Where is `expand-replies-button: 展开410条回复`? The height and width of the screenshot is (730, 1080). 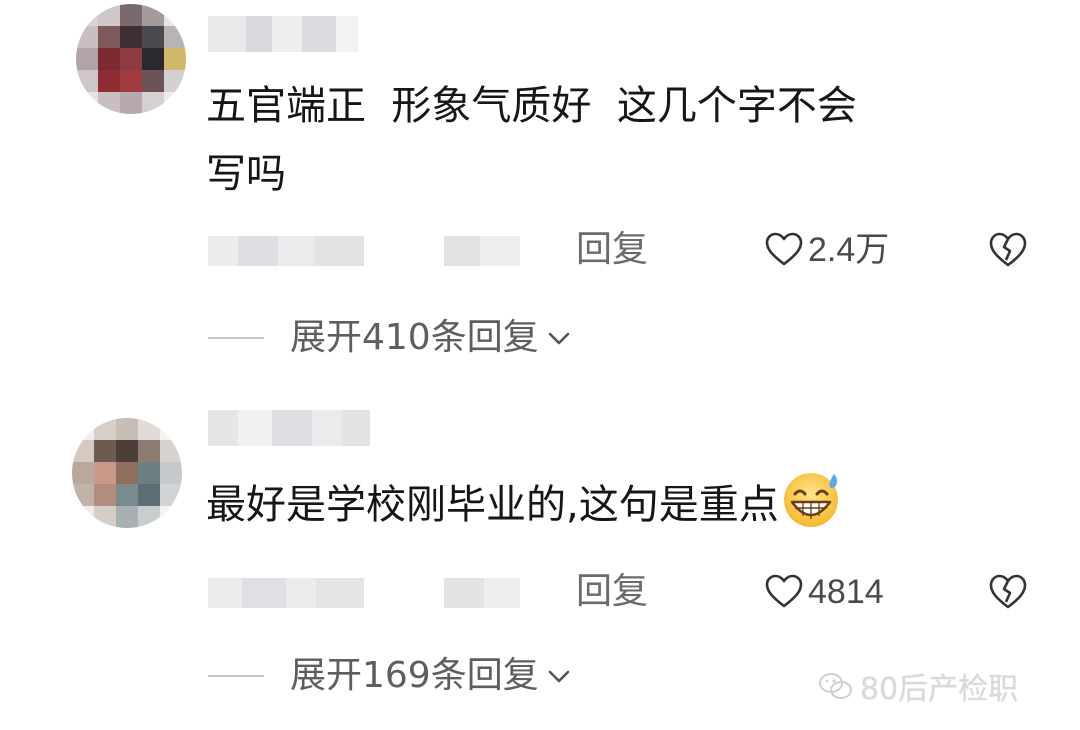 expand-replies-button: 展开410条回复 is located at coordinates (390, 338).